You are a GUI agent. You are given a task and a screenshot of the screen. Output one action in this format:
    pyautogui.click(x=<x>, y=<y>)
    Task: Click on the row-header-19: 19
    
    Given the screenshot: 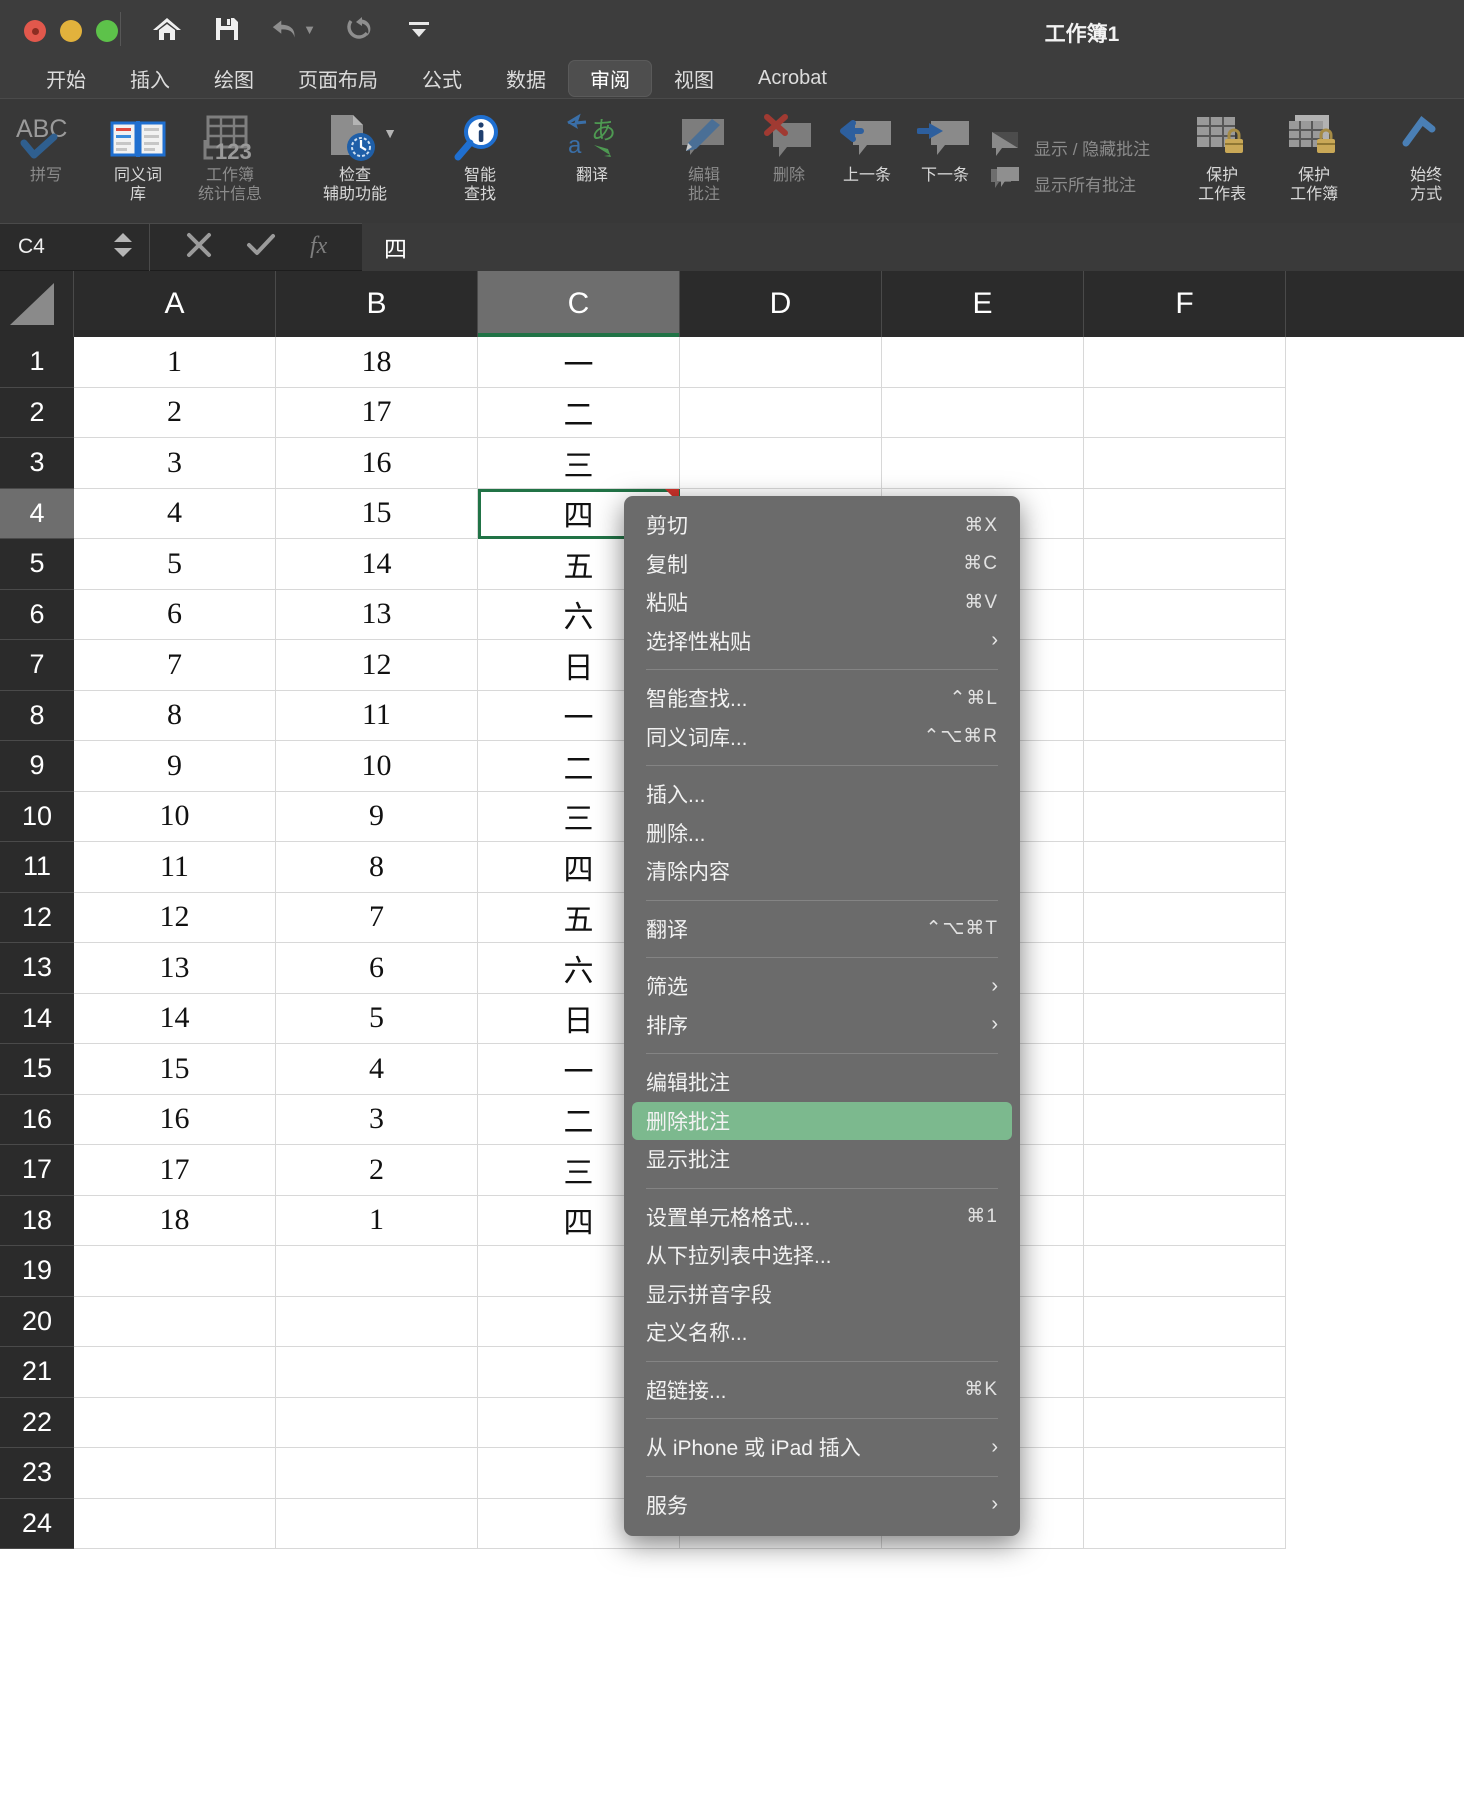 What is the action you would take?
    pyautogui.click(x=37, y=1271)
    